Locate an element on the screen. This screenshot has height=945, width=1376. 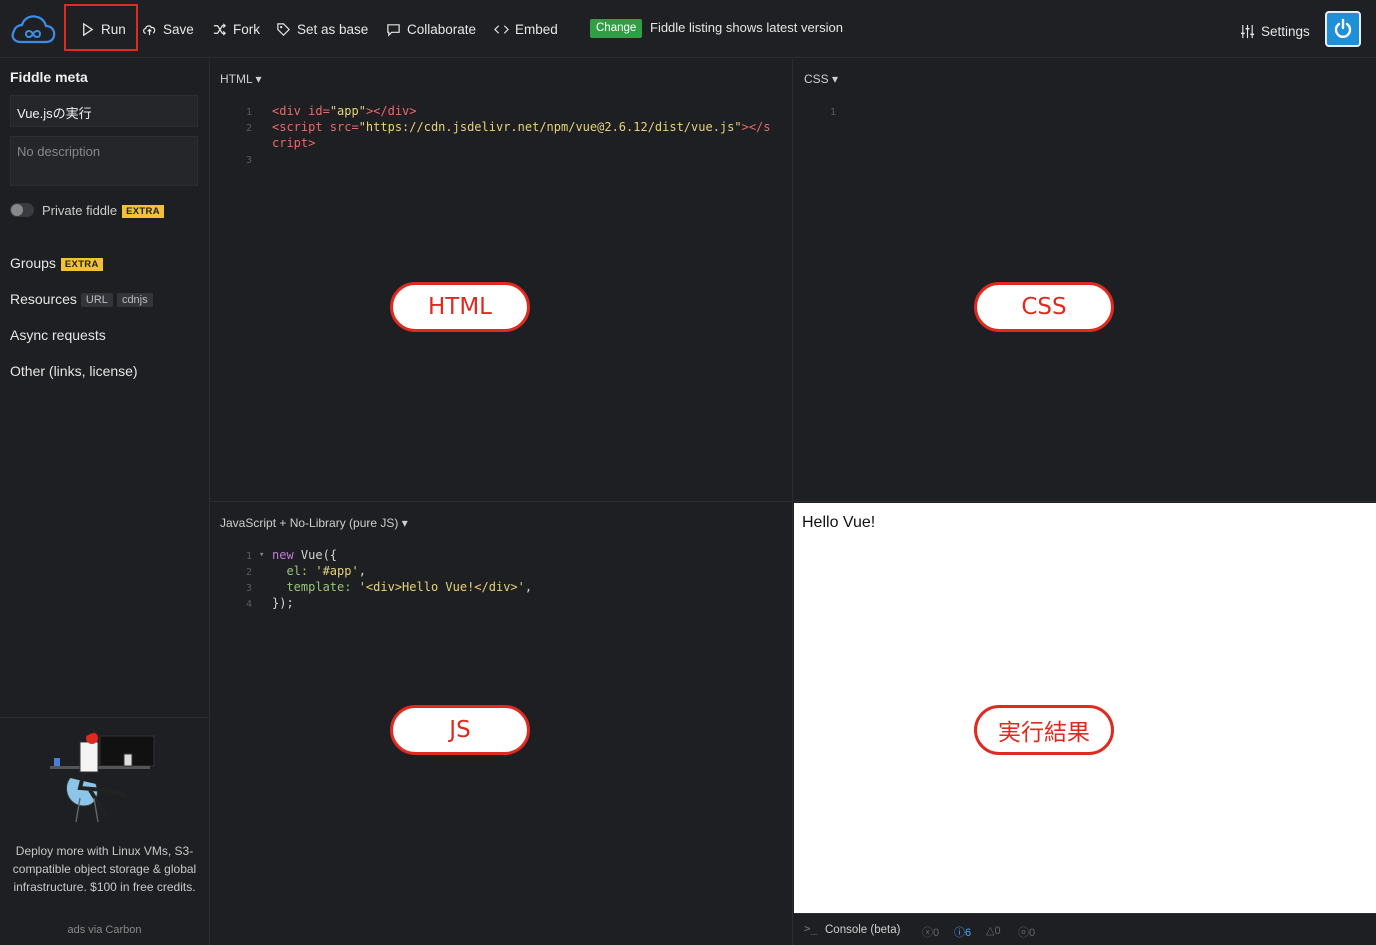
console-bar: >_ Console (beta) ⓧ0 ⓘ6 △0 ⓞ0 is located at coordinates (1085, 929).